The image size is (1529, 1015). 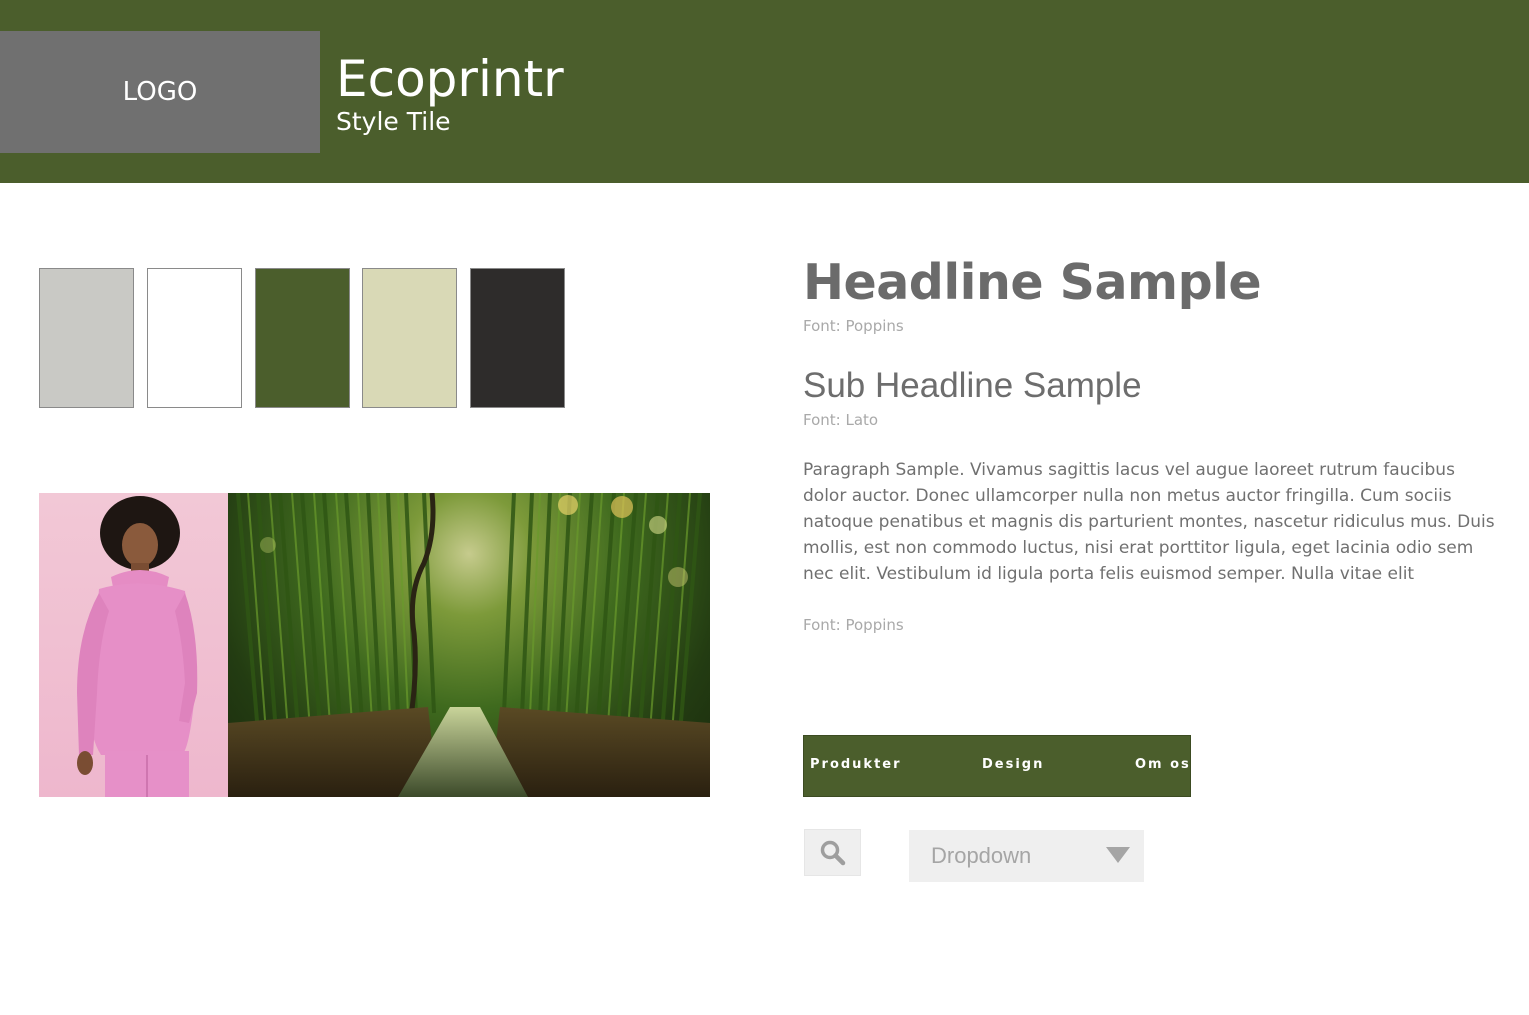 I want to click on triangle-down-icon, so click(x=1118, y=855).